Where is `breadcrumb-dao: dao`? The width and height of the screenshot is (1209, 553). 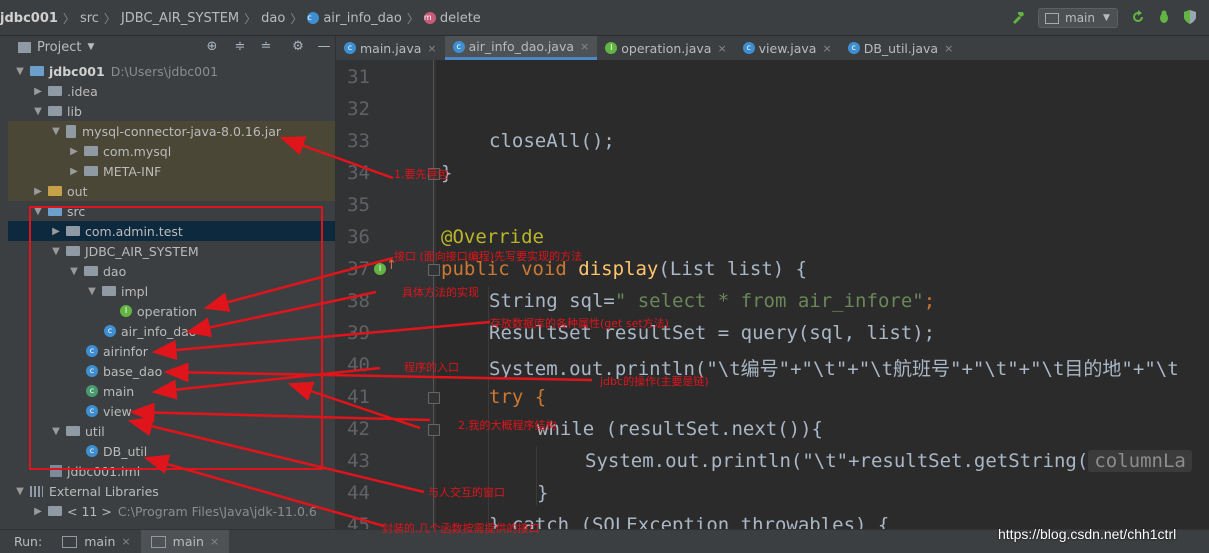 breadcrumb-dao: dao is located at coordinates (273, 18).